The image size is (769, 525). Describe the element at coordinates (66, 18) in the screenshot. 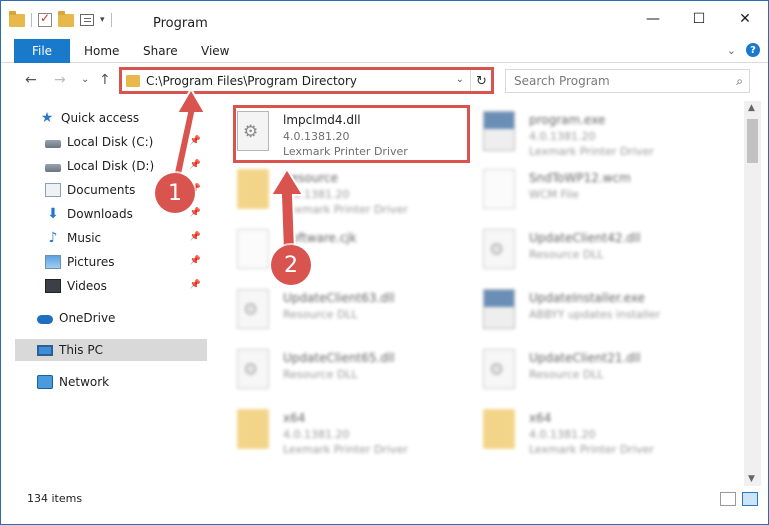

I see `new-folder-icon` at that location.